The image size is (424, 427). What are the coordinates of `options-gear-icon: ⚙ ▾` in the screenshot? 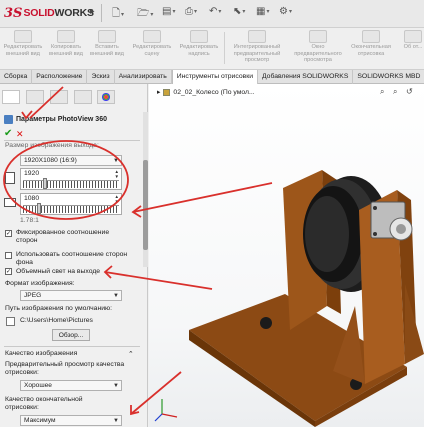 It's located at (285, 11).